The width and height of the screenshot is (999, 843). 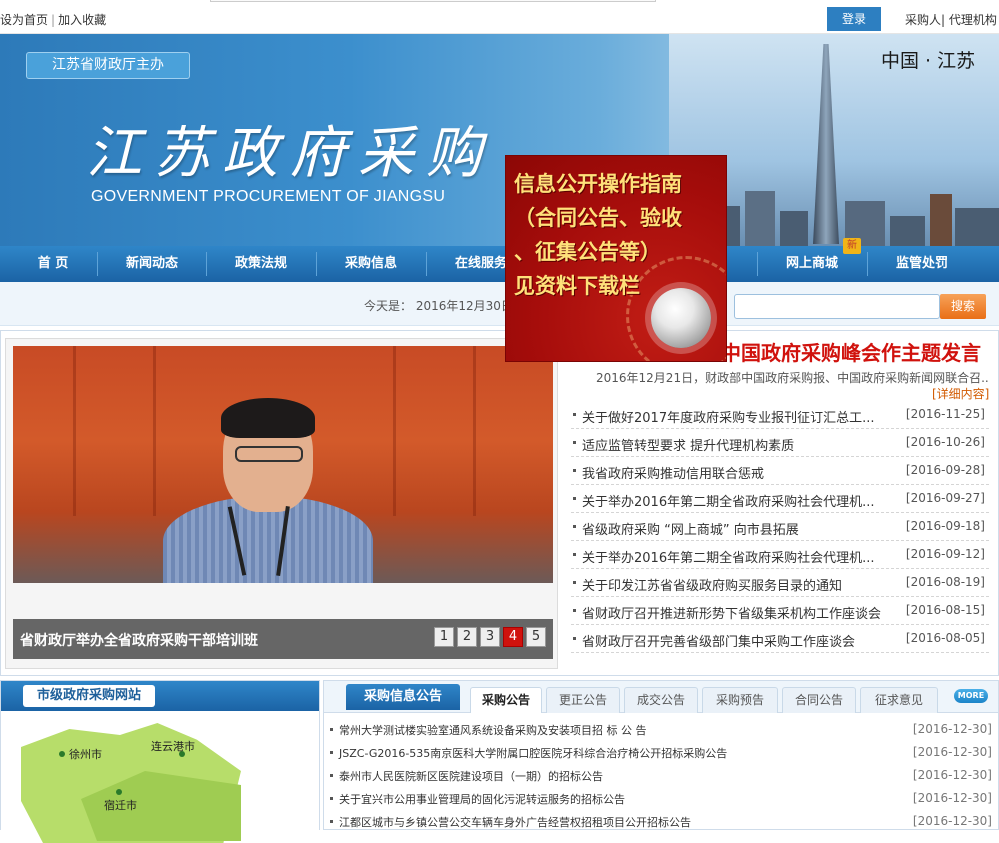 I want to click on news-row: 我省政府采购推动信用联合惩戒 [2016-09-28], so click(x=780, y=471).